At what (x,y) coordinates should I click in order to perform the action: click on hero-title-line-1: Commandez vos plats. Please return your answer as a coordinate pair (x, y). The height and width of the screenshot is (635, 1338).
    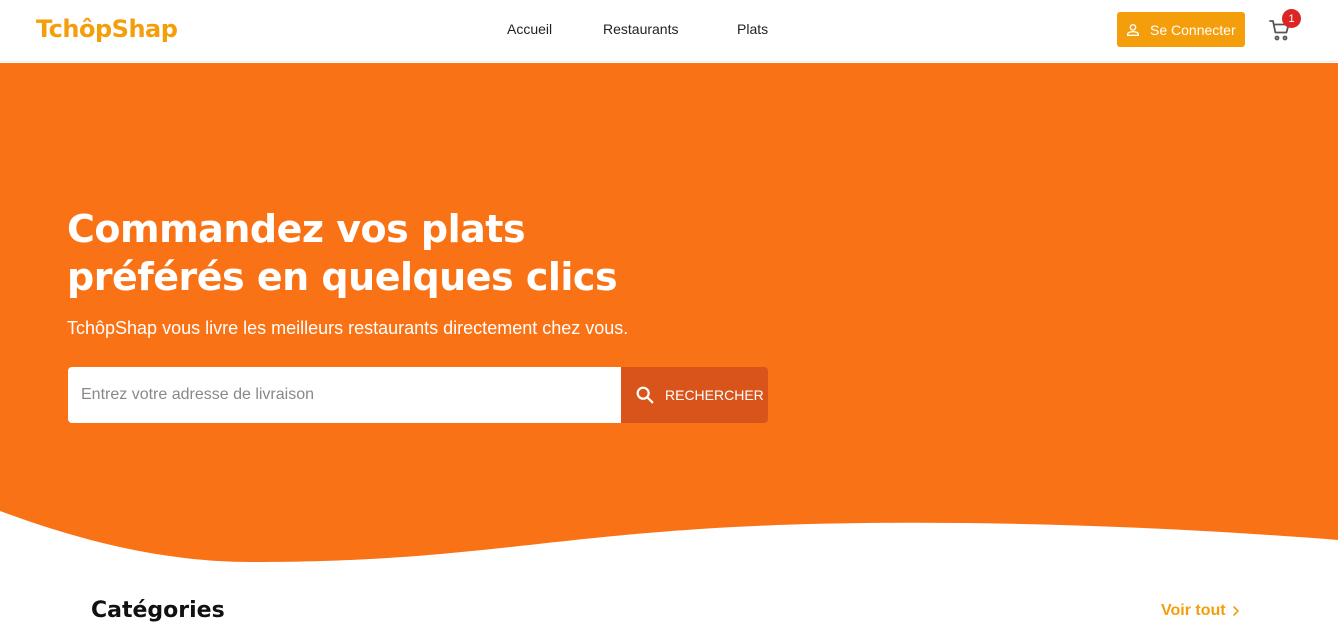
    Looking at the image, I should click on (296, 229).